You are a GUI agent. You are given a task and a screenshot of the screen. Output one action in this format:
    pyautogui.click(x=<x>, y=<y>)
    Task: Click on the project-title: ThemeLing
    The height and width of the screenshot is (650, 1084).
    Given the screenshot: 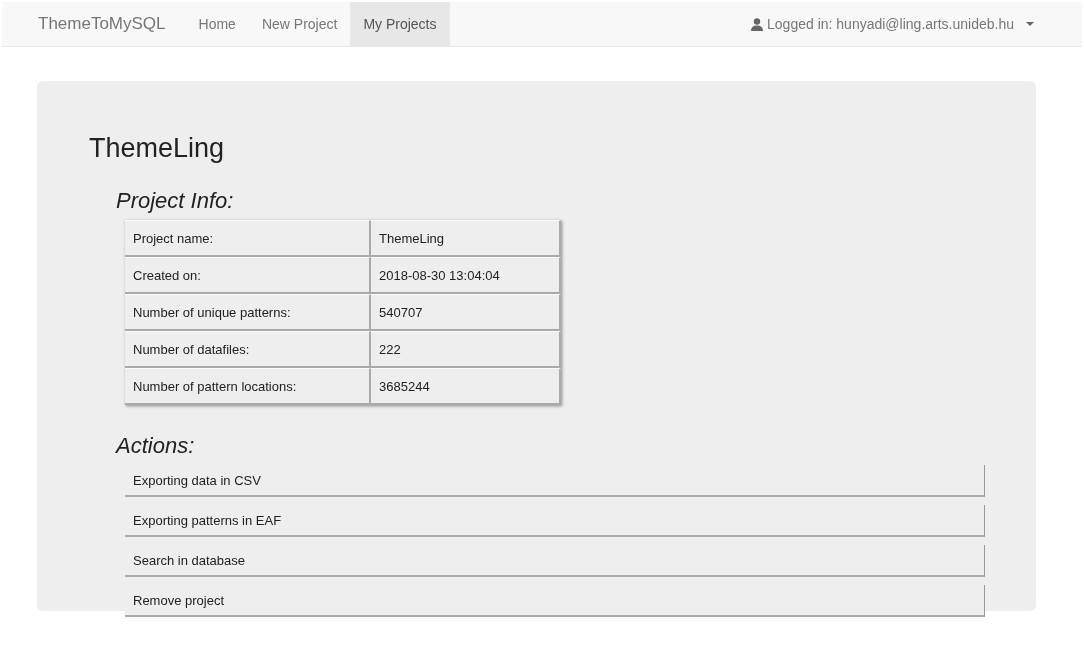 What is the action you would take?
    pyautogui.click(x=157, y=148)
    